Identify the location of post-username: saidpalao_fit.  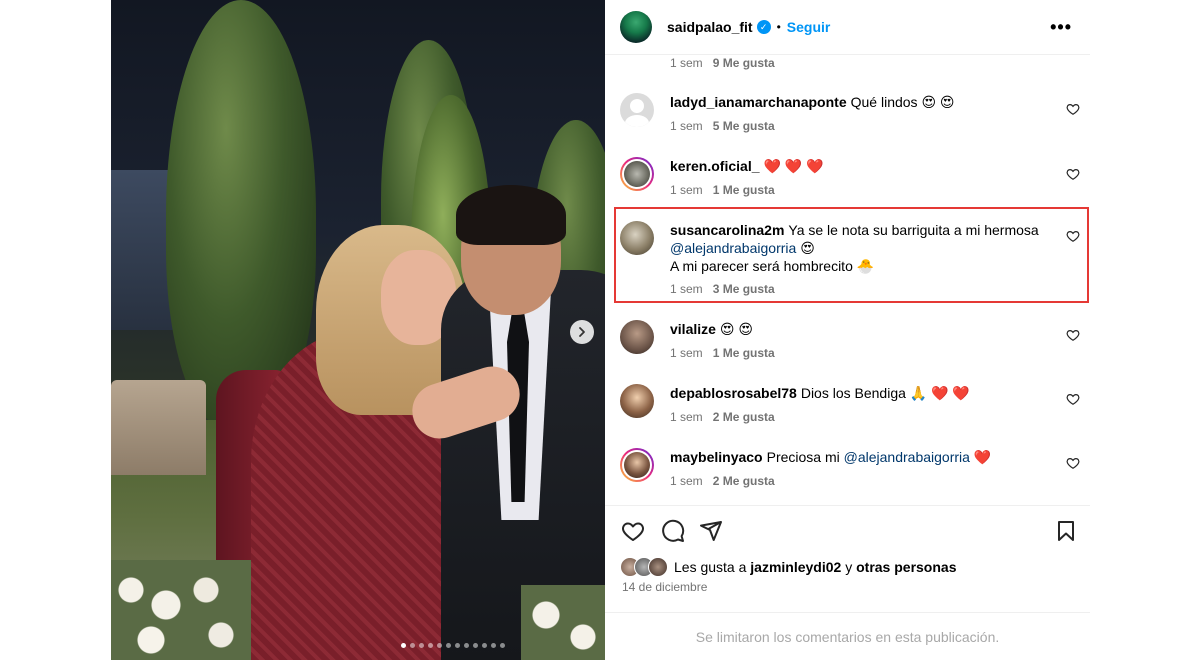
(710, 27).